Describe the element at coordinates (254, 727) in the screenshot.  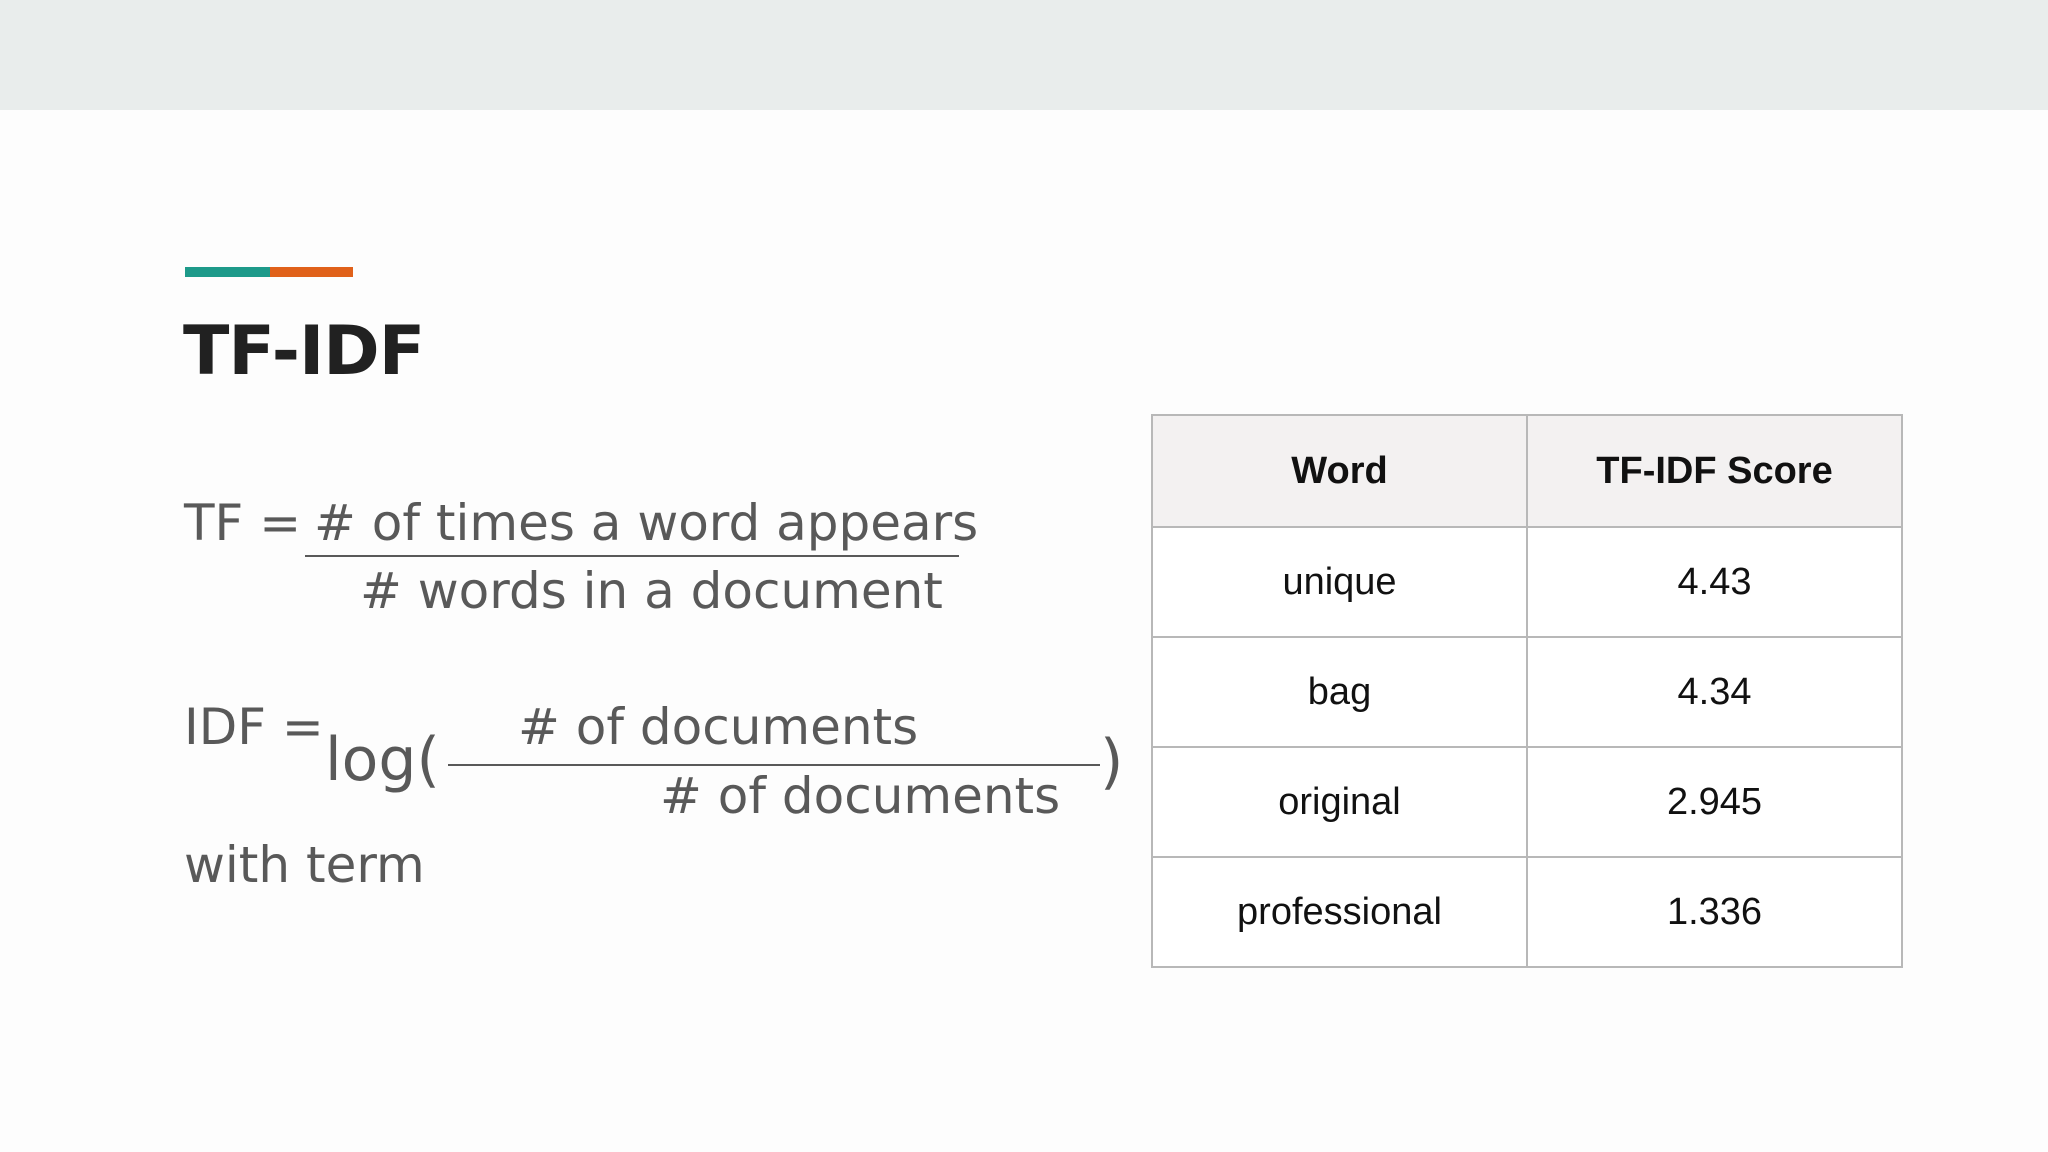
I see `idf-label: IDF =` at that location.